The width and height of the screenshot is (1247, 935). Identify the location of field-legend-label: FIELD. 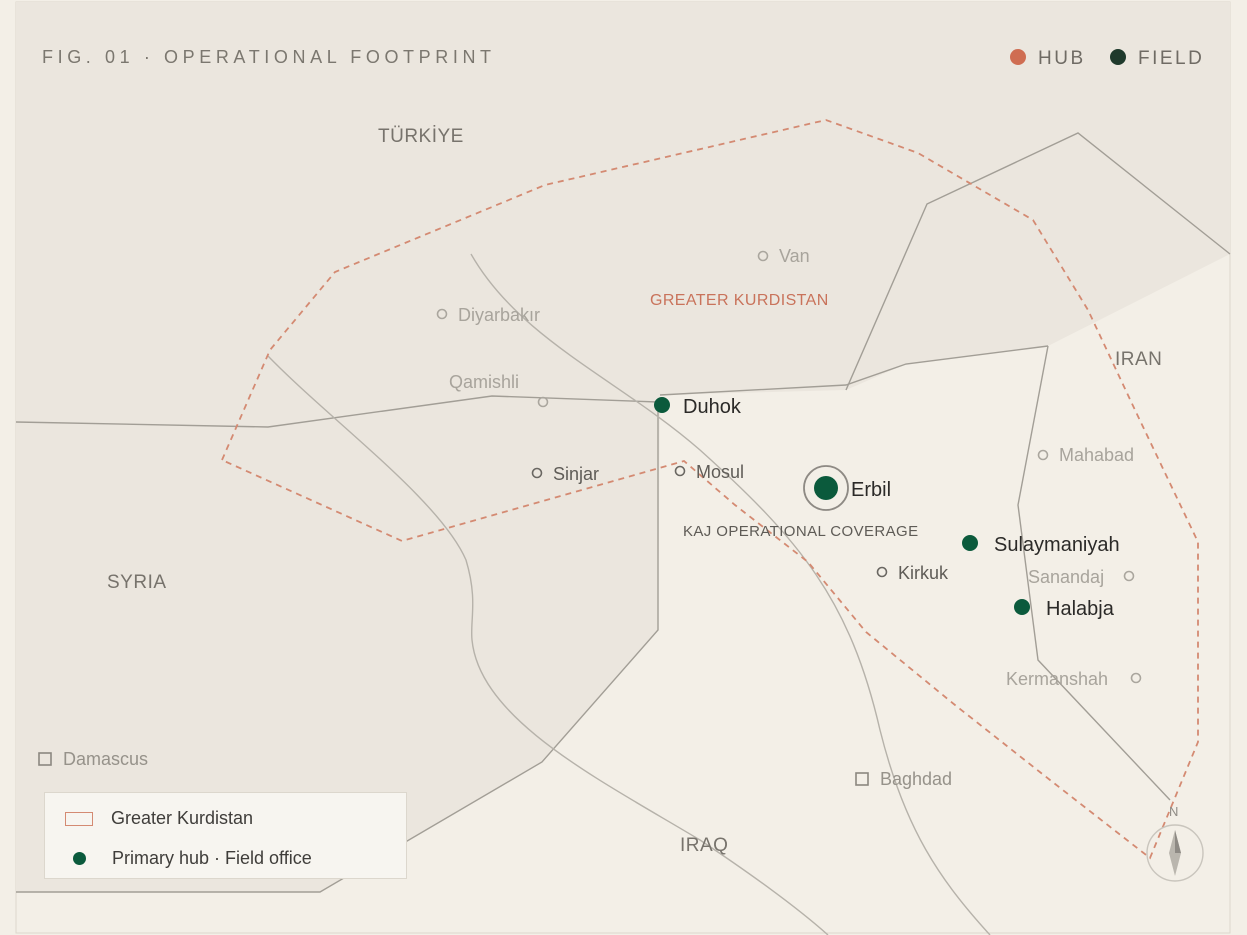
(1171, 58).